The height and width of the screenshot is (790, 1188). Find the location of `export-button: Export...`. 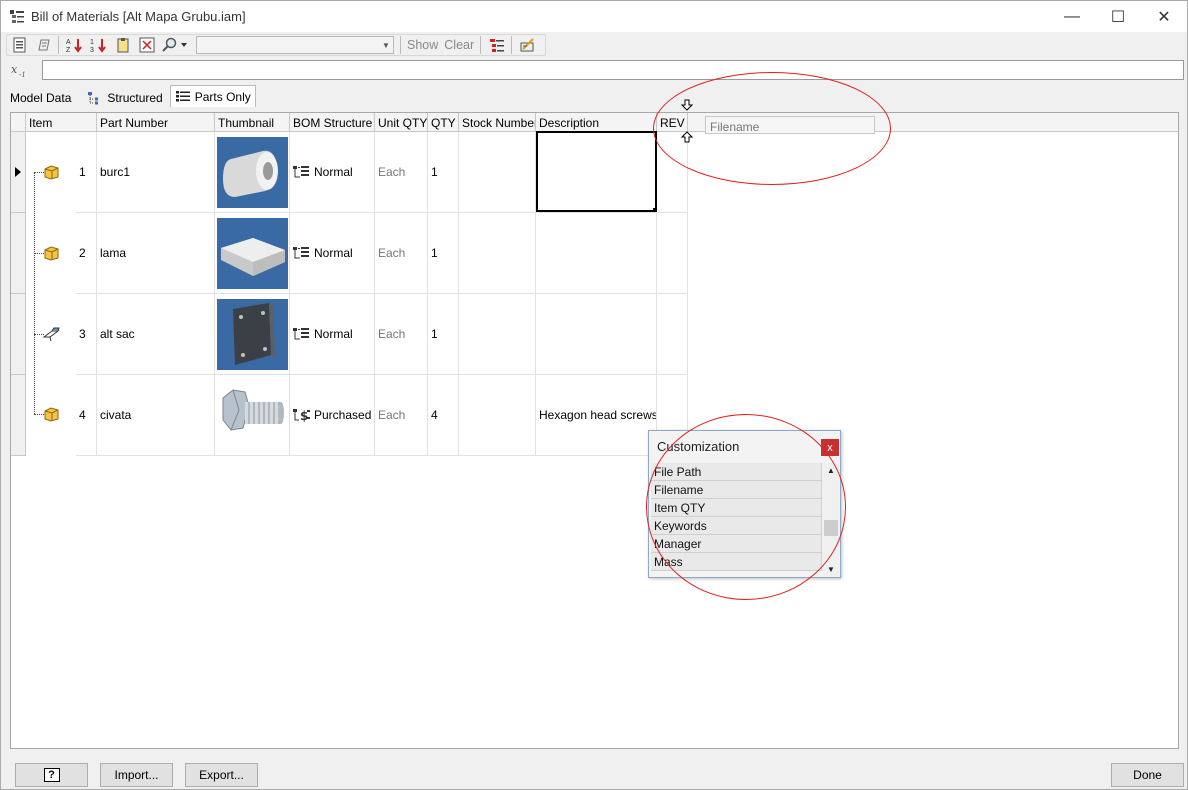

export-button: Export... is located at coordinates (221, 775).